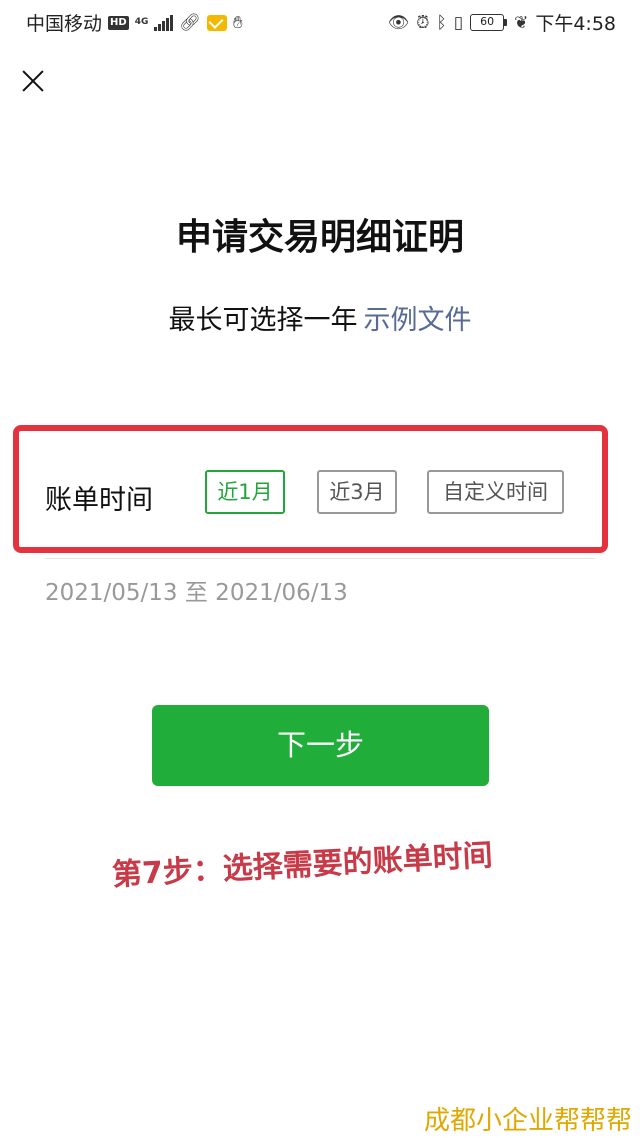 The height and width of the screenshot is (1138, 640). What do you see at coordinates (575, 24) in the screenshot?
I see `clock: 下午4:58` at bounding box center [575, 24].